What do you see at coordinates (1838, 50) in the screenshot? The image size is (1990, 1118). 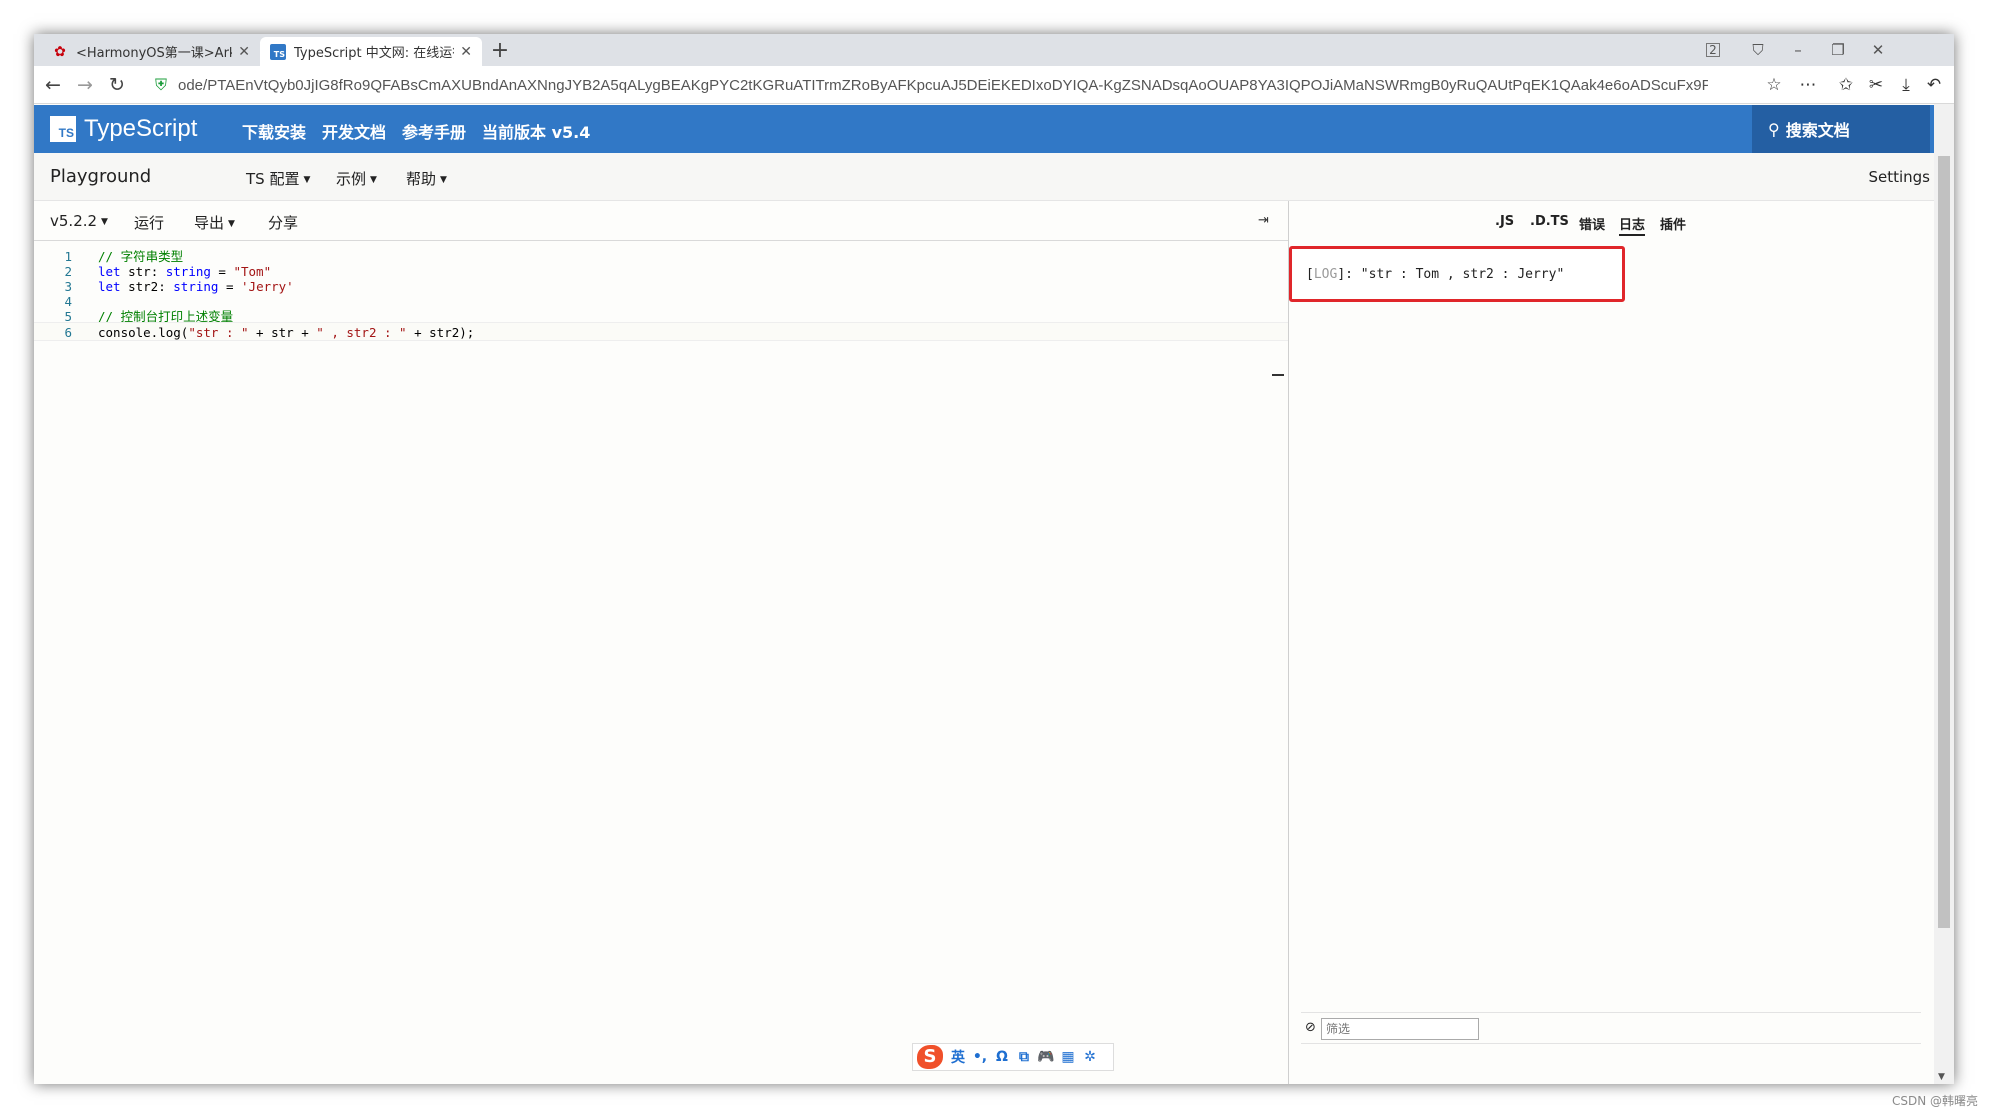 I see `restore-button: ❐` at bounding box center [1838, 50].